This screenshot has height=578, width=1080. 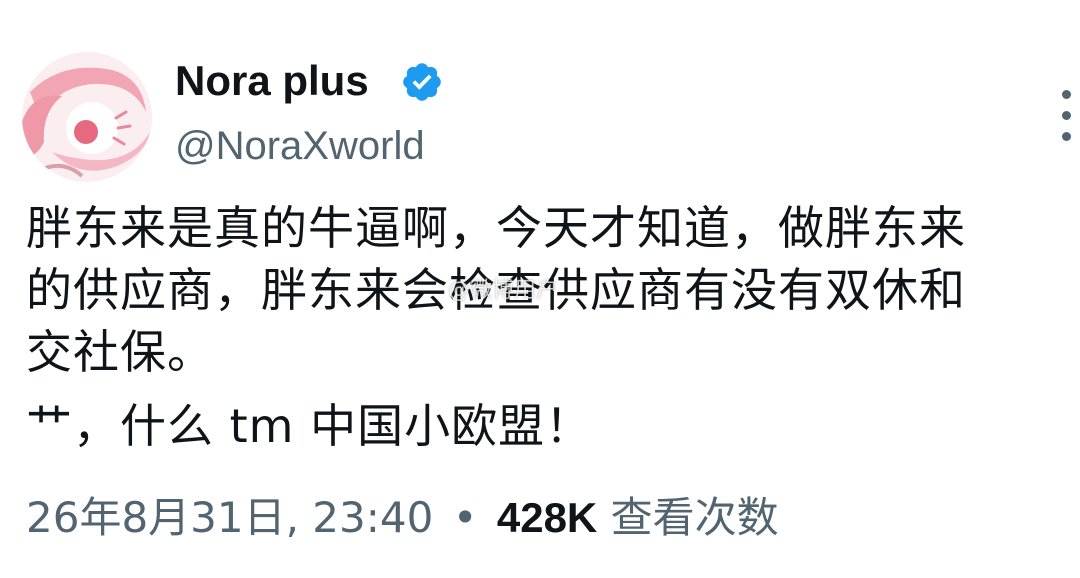 What do you see at coordinates (1069, 116) in the screenshot?
I see `more-vertical-icon` at bounding box center [1069, 116].